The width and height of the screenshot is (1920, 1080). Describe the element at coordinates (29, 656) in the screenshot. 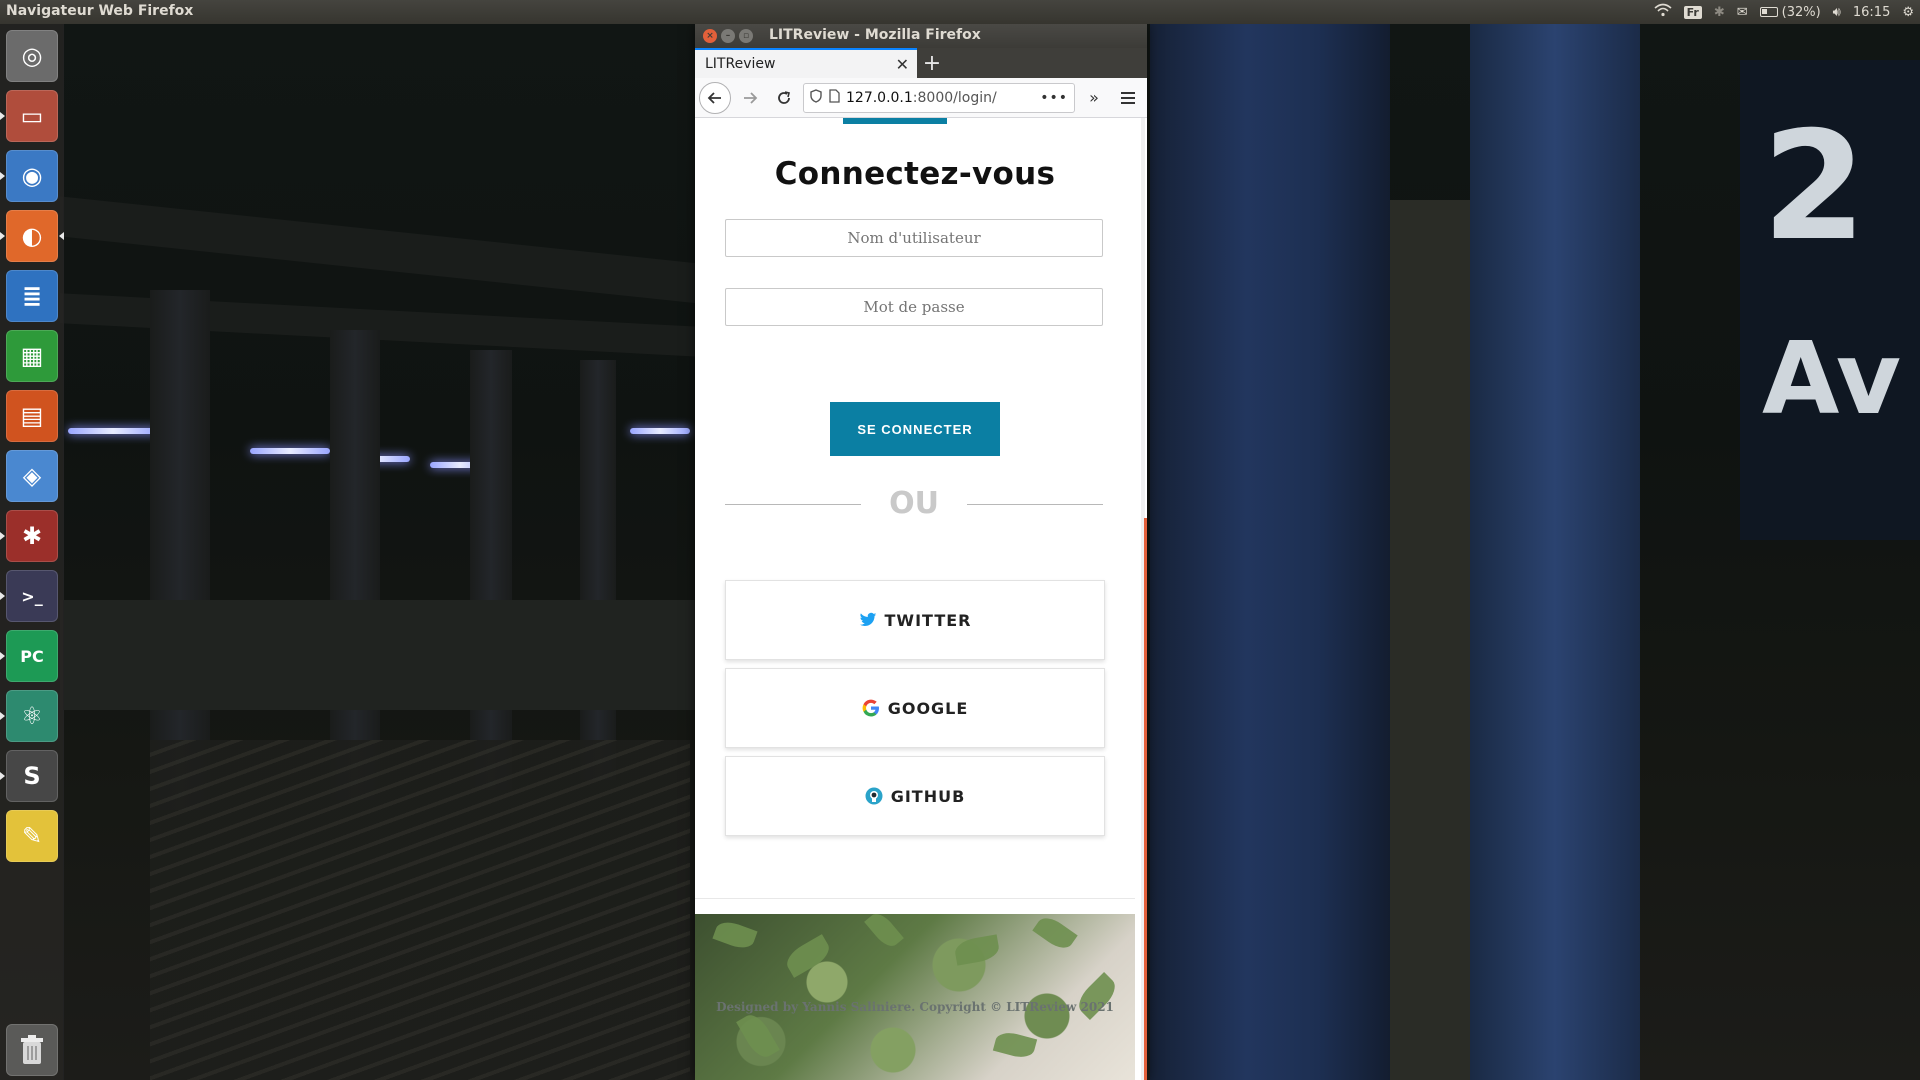

I see `pycharm-icon: PC` at that location.